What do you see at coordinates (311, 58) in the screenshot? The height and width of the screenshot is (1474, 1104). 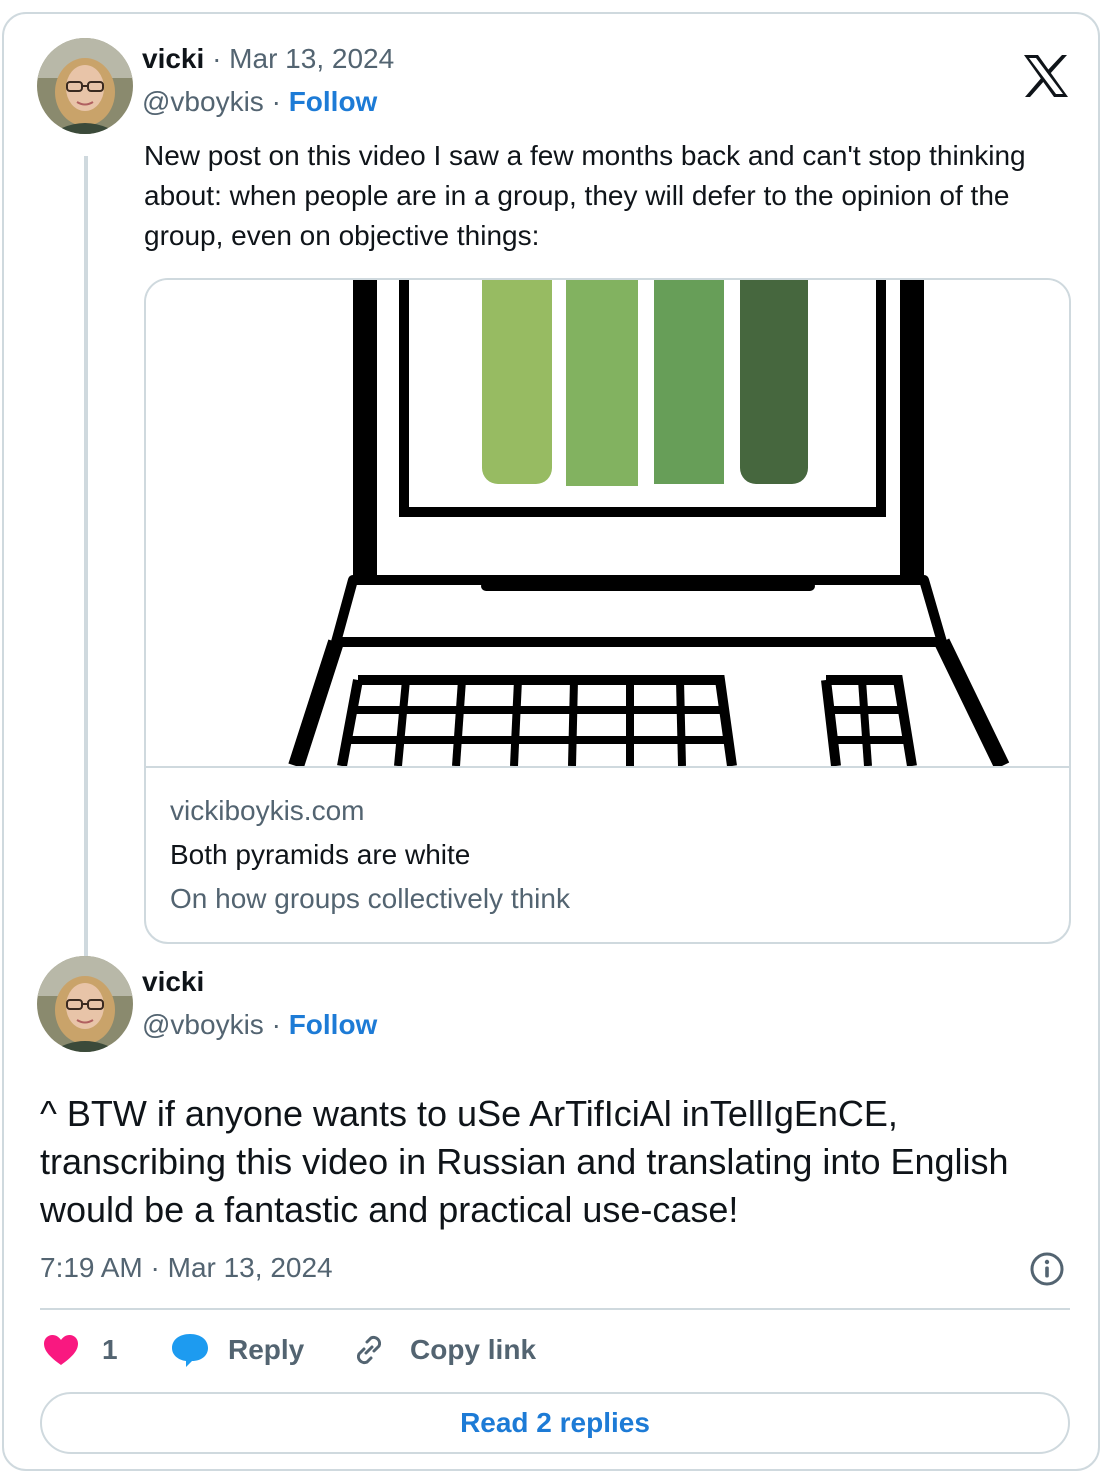 I see `post-date: Mar 13, 2024` at bounding box center [311, 58].